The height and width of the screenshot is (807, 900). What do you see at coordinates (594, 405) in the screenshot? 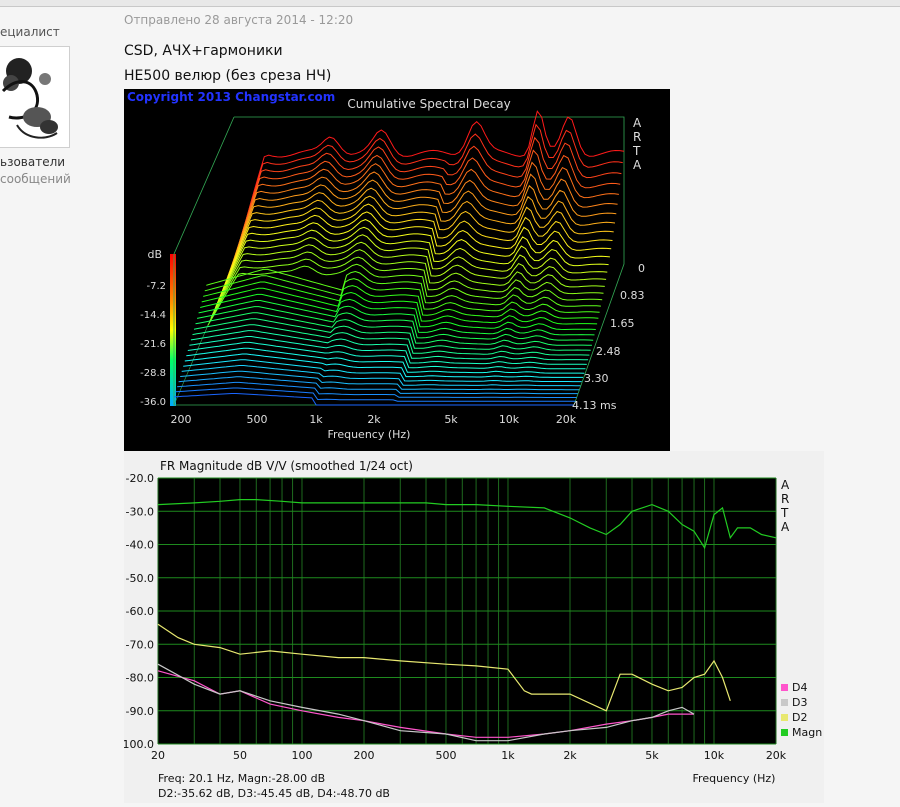
I see `csd-time-tick: 4.13 ms` at bounding box center [594, 405].